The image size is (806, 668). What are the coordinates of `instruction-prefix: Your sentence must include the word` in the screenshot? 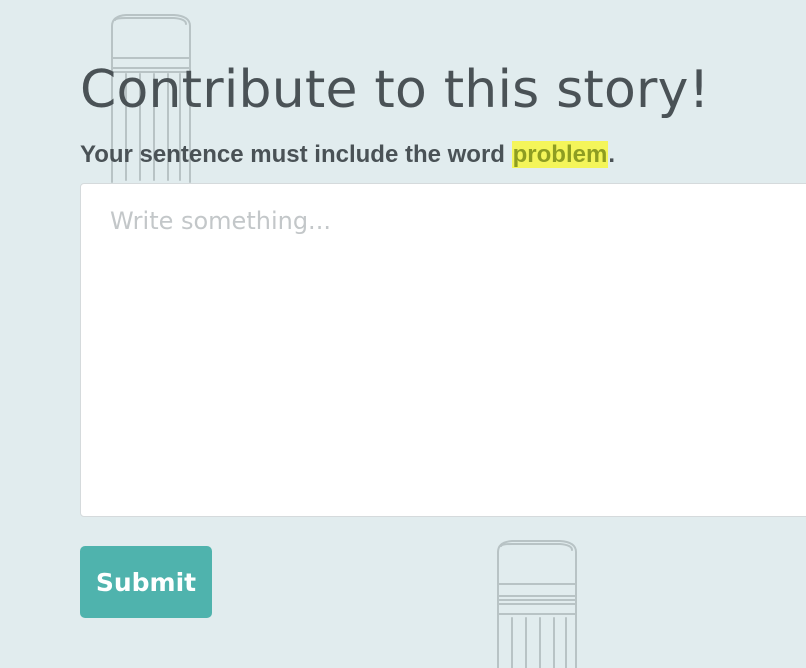 It's located at (296, 154).